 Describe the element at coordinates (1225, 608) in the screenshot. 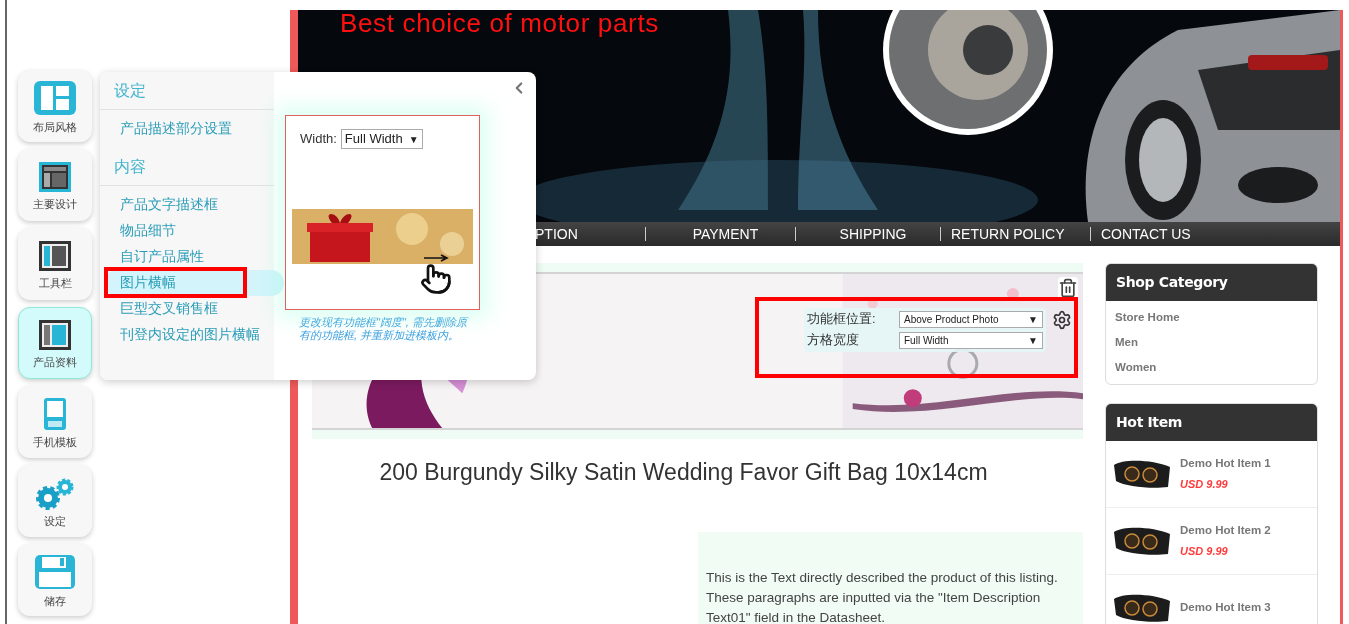

I see `product-link: Demo Hot Item 3` at that location.